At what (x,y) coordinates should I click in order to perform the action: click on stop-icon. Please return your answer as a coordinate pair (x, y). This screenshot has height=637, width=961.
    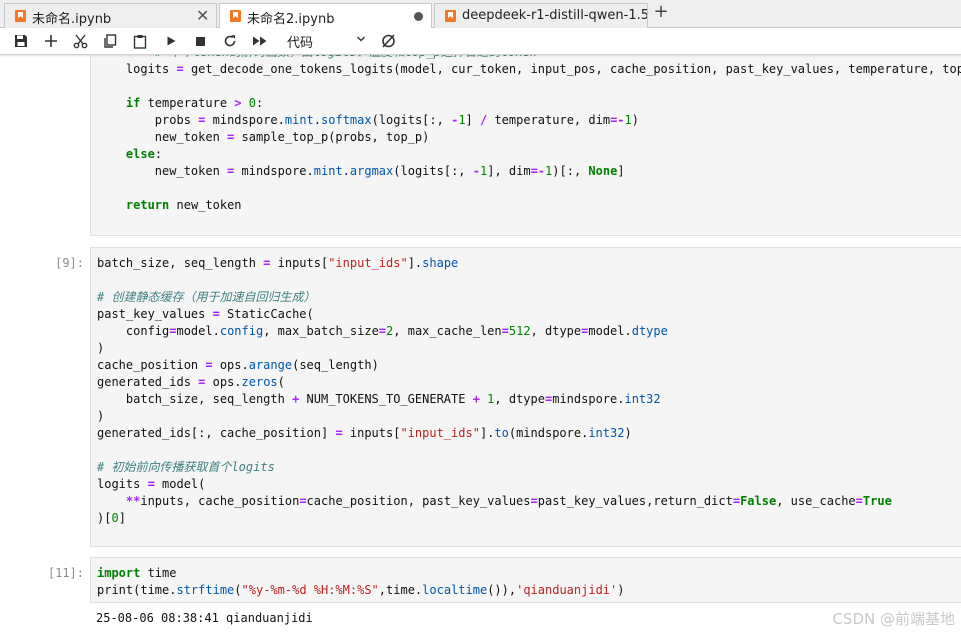
    Looking at the image, I should click on (200, 41).